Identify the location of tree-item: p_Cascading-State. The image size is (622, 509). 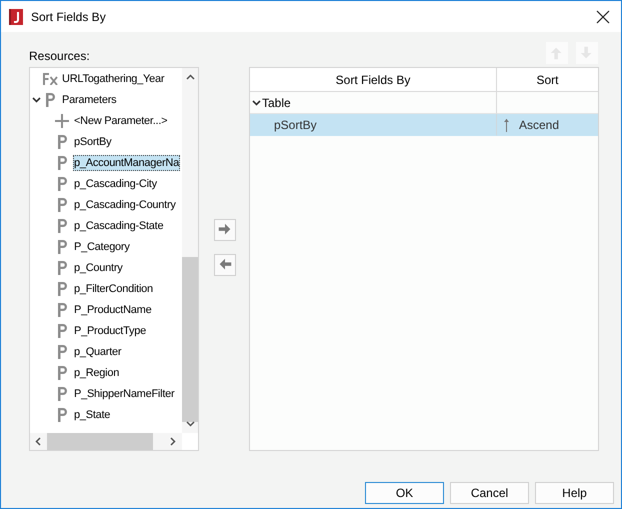
(118, 226).